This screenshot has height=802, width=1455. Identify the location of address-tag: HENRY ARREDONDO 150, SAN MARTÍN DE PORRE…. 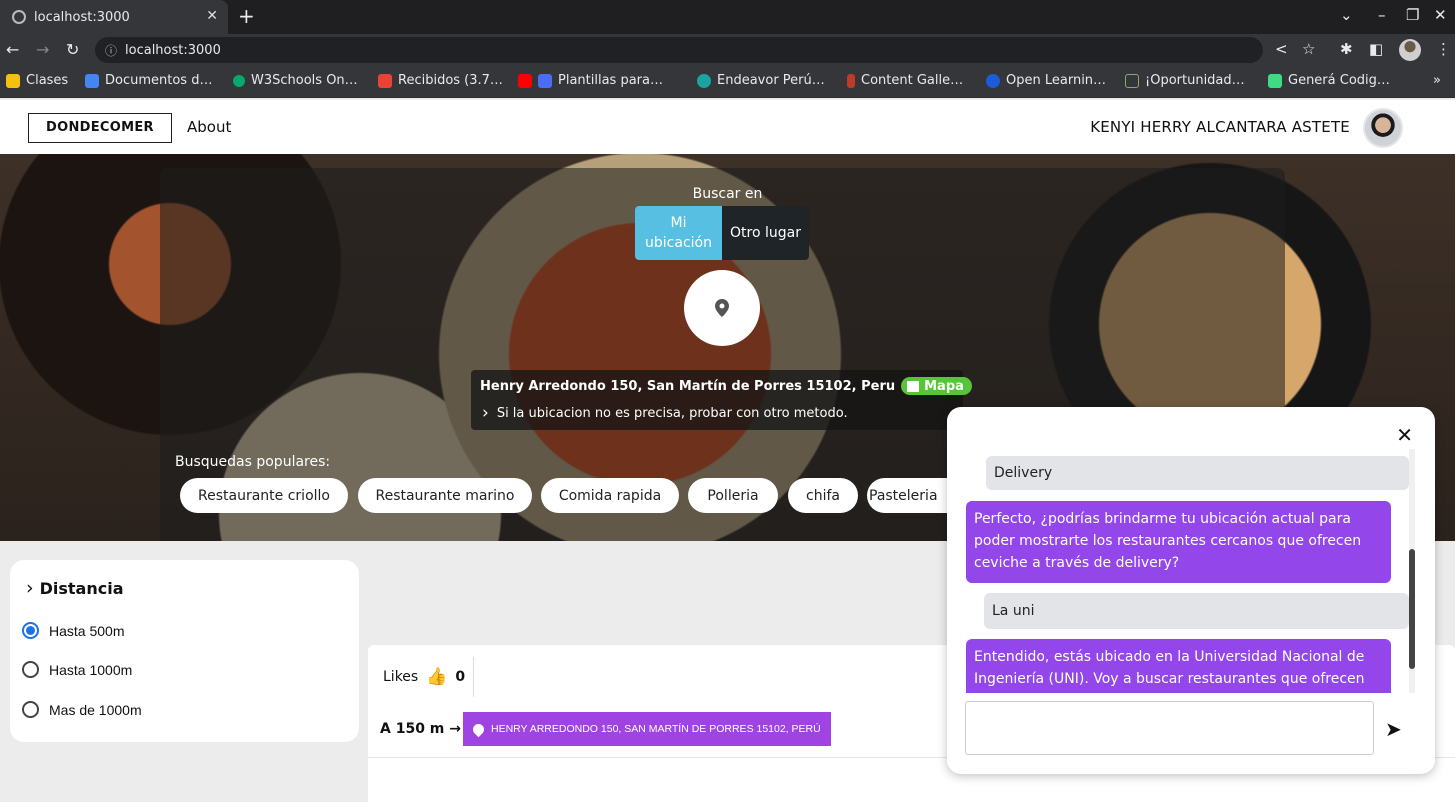
(647, 729).